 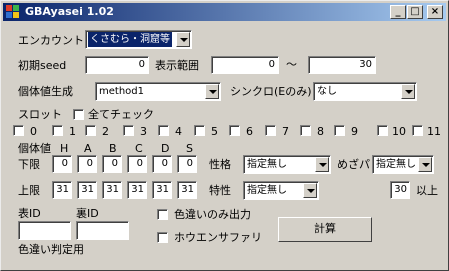 What do you see at coordinates (212, 214) in the screenshot?
I see `shiny-only-label: 色違いのみ出力` at bounding box center [212, 214].